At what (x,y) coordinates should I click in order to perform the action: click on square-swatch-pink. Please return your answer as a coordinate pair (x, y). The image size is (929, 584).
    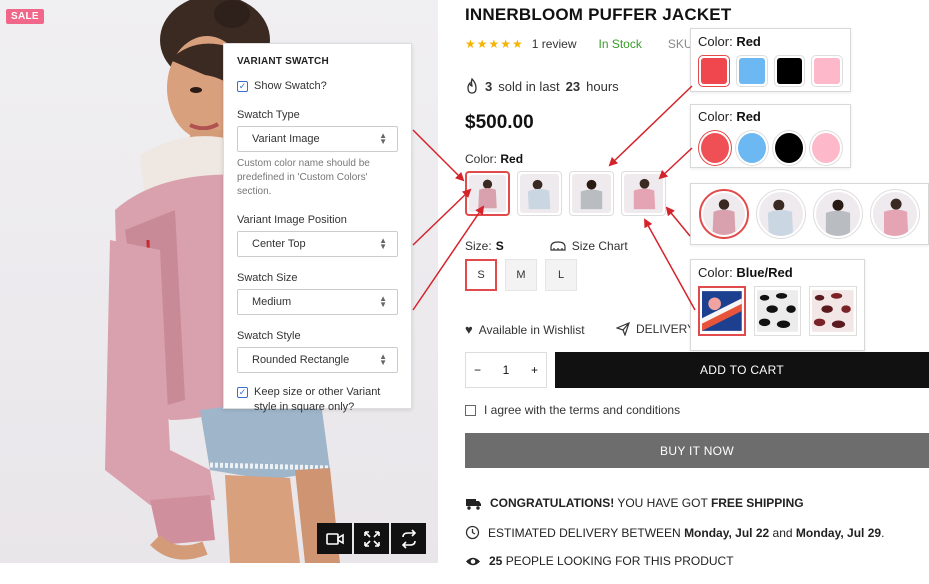
    Looking at the image, I should click on (827, 71).